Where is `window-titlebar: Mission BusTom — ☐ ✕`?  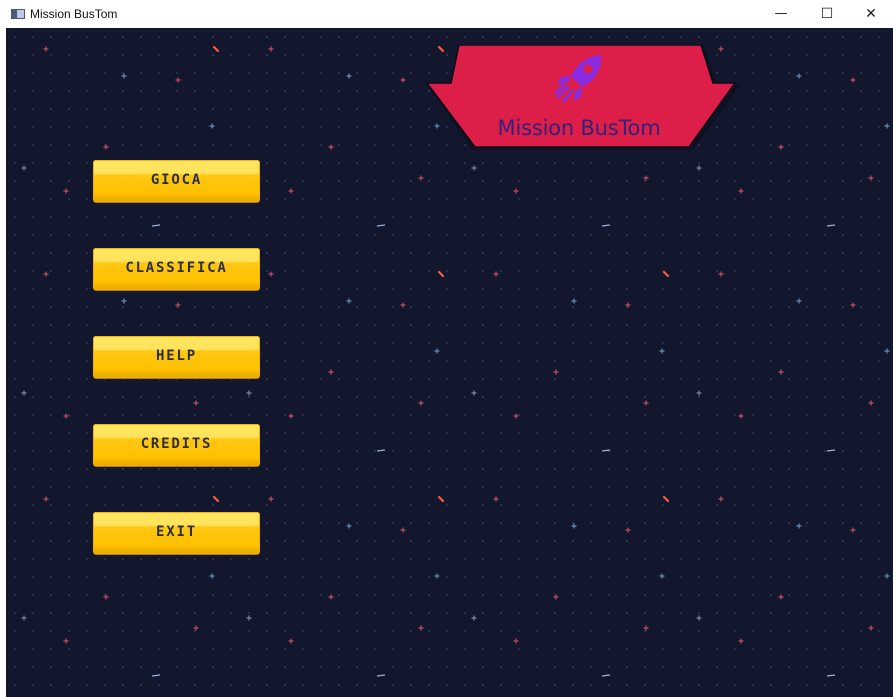
window-titlebar: Mission BusTom — ☐ ✕ is located at coordinates (446, 14).